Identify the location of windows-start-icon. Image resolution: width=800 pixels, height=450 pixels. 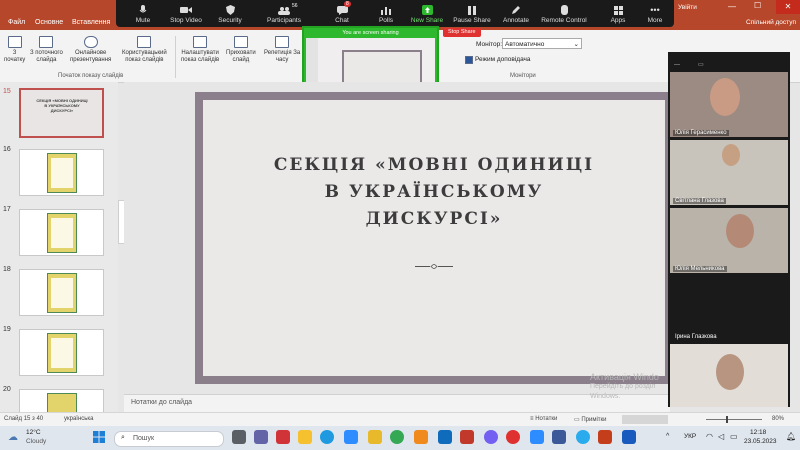
(99, 437).